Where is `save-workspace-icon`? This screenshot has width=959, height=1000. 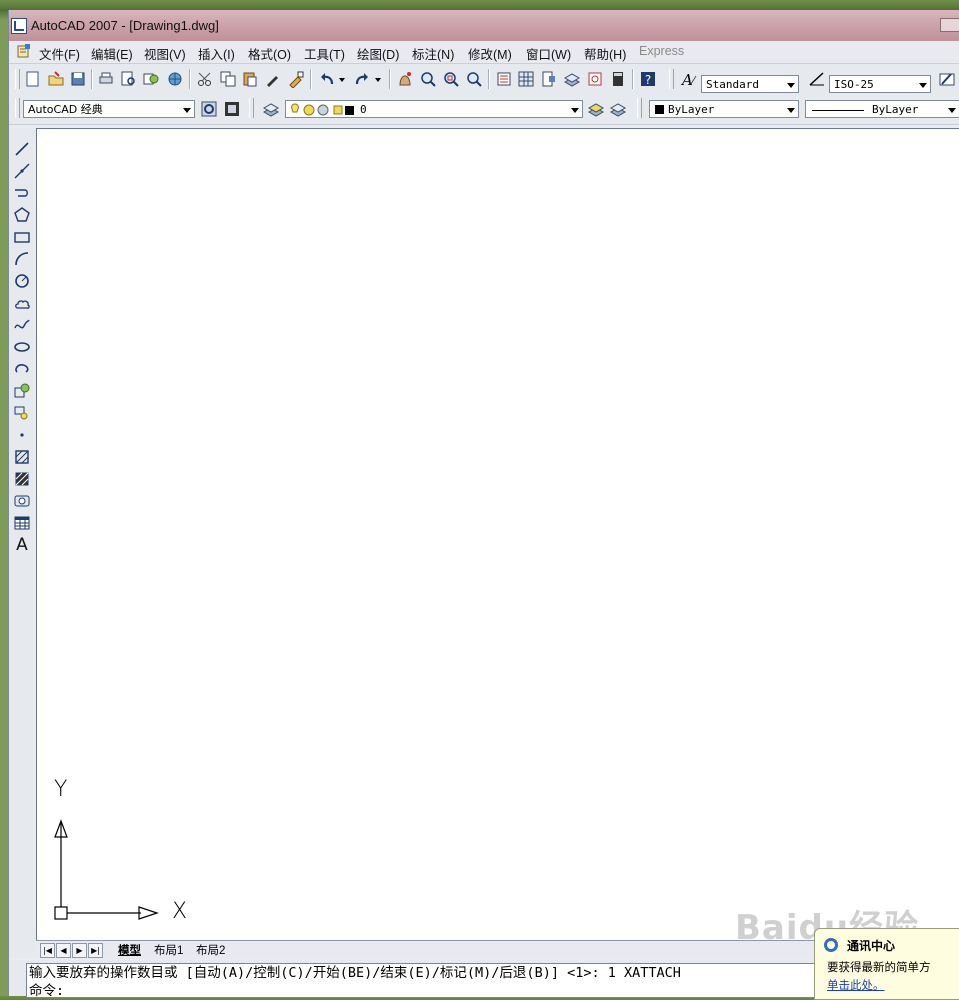
save-workspace-icon is located at coordinates (232, 109).